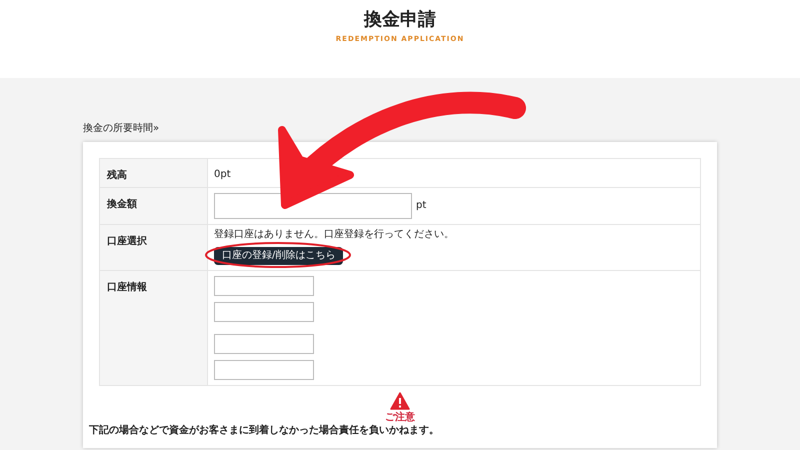 Image resolution: width=800 pixels, height=450 pixels. What do you see at coordinates (334, 235) in the screenshot?
I see `no-account-message: 登録口座はありません。口座登録を行ってください。` at bounding box center [334, 235].